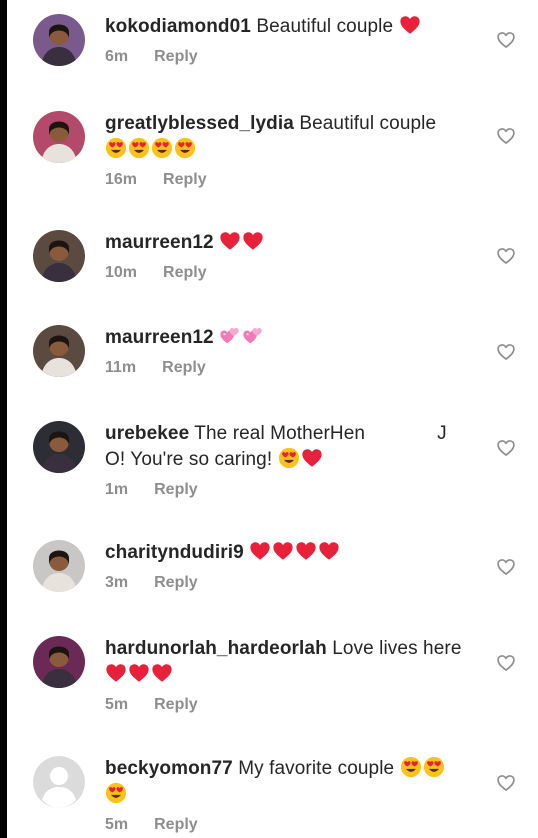  What do you see at coordinates (291, 827) in the screenshot?
I see `comment-meta: 5m Reply` at bounding box center [291, 827].